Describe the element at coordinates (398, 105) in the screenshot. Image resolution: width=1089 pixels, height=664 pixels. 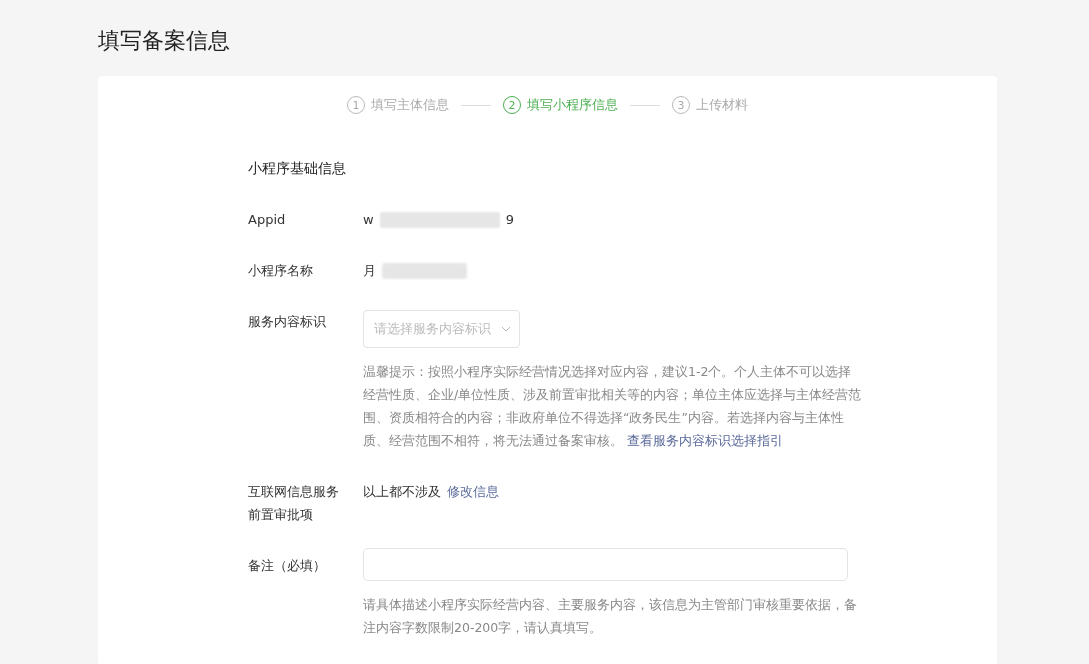
I see `step-tab: 1 填写主体信息` at that location.